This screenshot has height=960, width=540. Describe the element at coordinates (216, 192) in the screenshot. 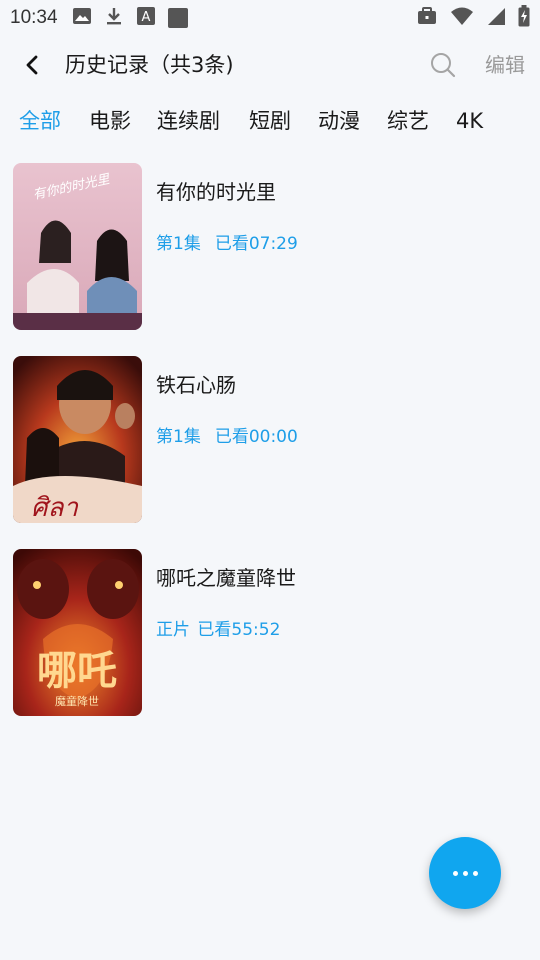

I see `item-title: 有你的时光里` at that location.